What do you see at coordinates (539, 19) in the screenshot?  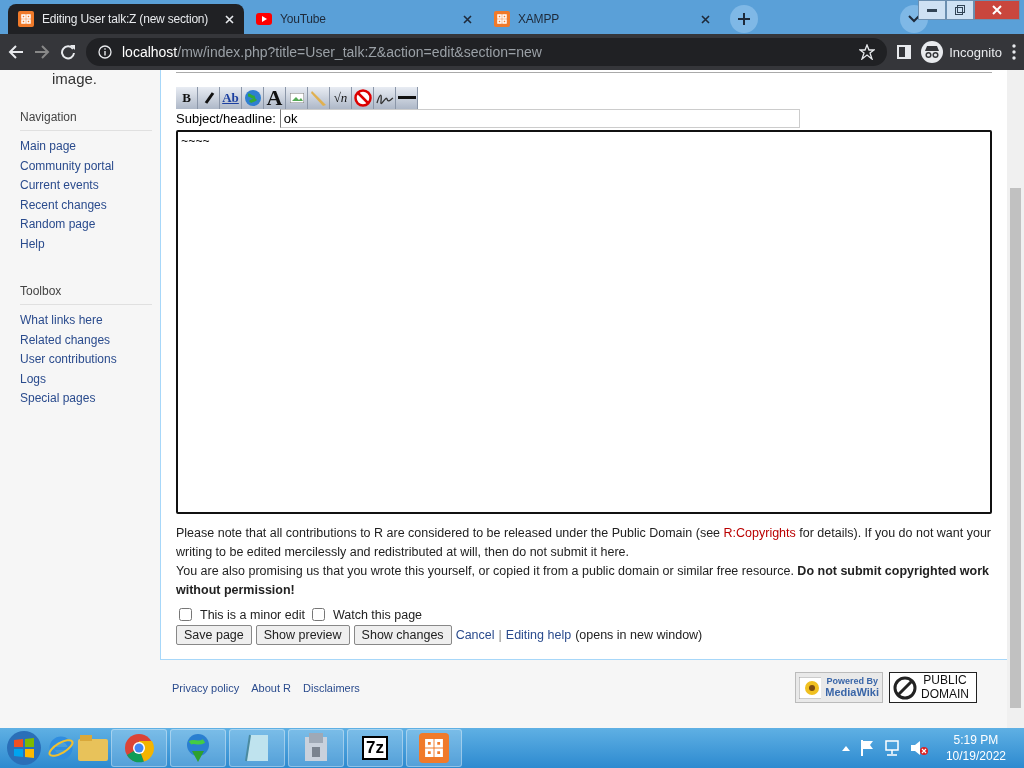 I see `tab-title: XAMPP` at bounding box center [539, 19].